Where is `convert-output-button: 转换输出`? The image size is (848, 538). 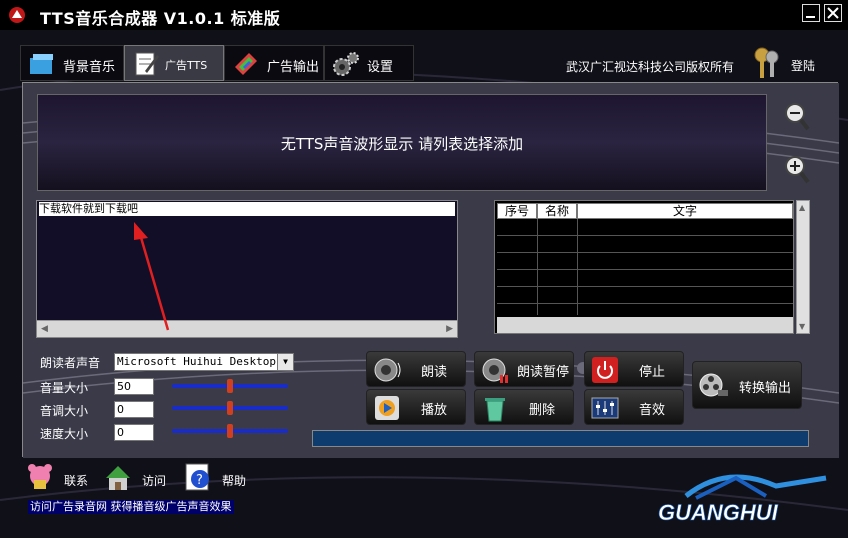
convert-output-button: 转换输出 is located at coordinates (747, 385).